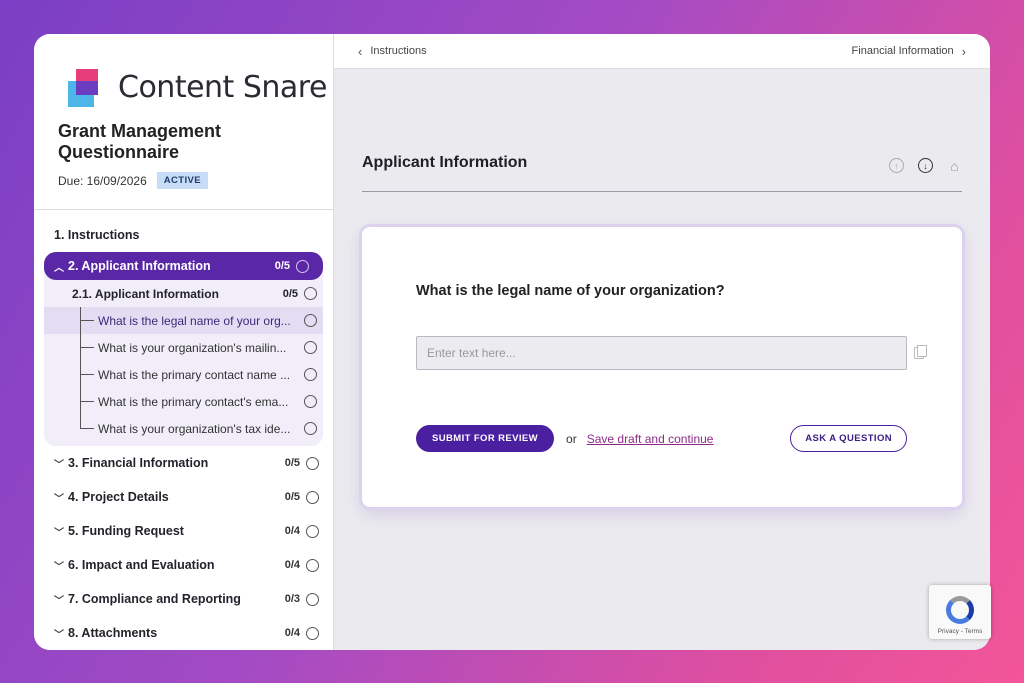 The width and height of the screenshot is (1024, 683). I want to click on sidebar-item-label: 2. Applicant Information, so click(139, 266).